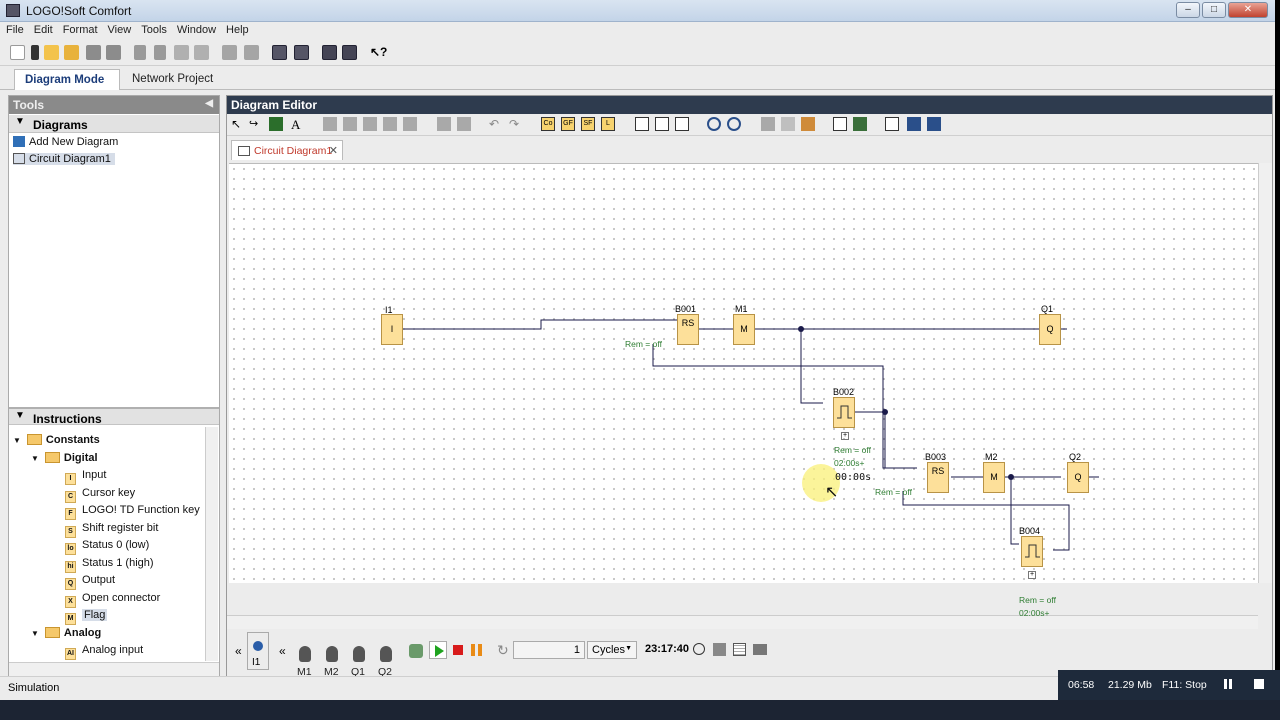 The height and width of the screenshot is (720, 1280). Describe the element at coordinates (476, 650) in the screenshot. I see `pause-icon` at that location.